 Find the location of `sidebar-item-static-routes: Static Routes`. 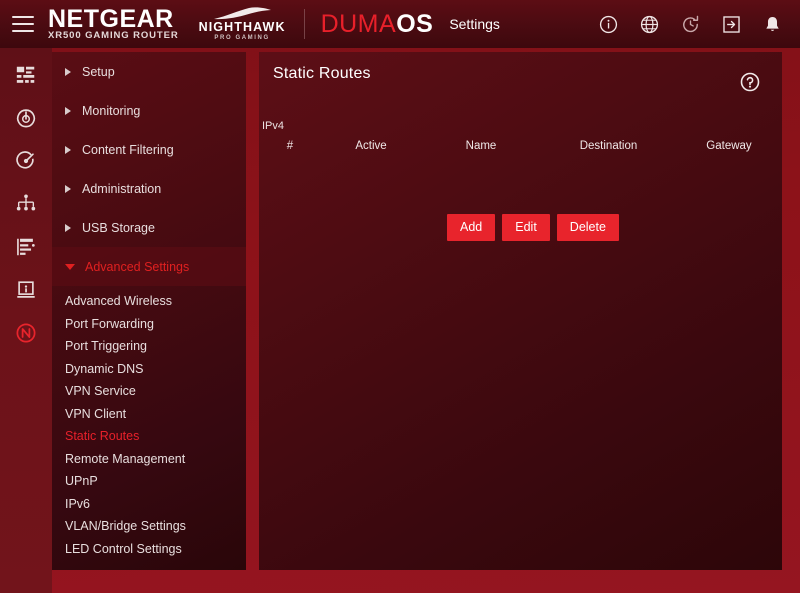

sidebar-item-static-routes: Static Routes is located at coordinates (149, 436).